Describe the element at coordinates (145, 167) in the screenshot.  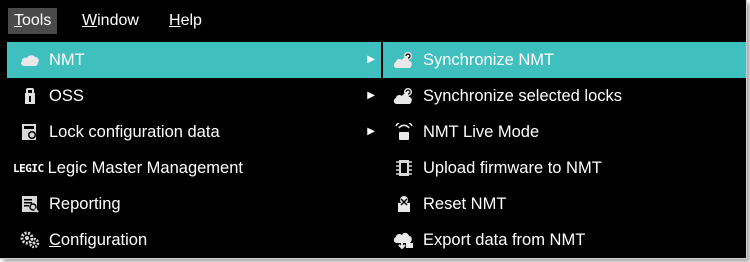
I see `menu-item-label: Legic Master Management` at that location.